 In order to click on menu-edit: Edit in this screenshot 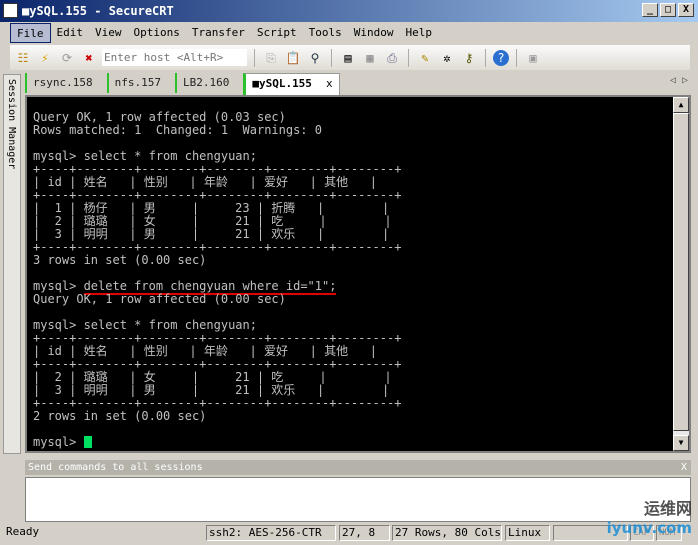, I will do `click(70, 33)`.